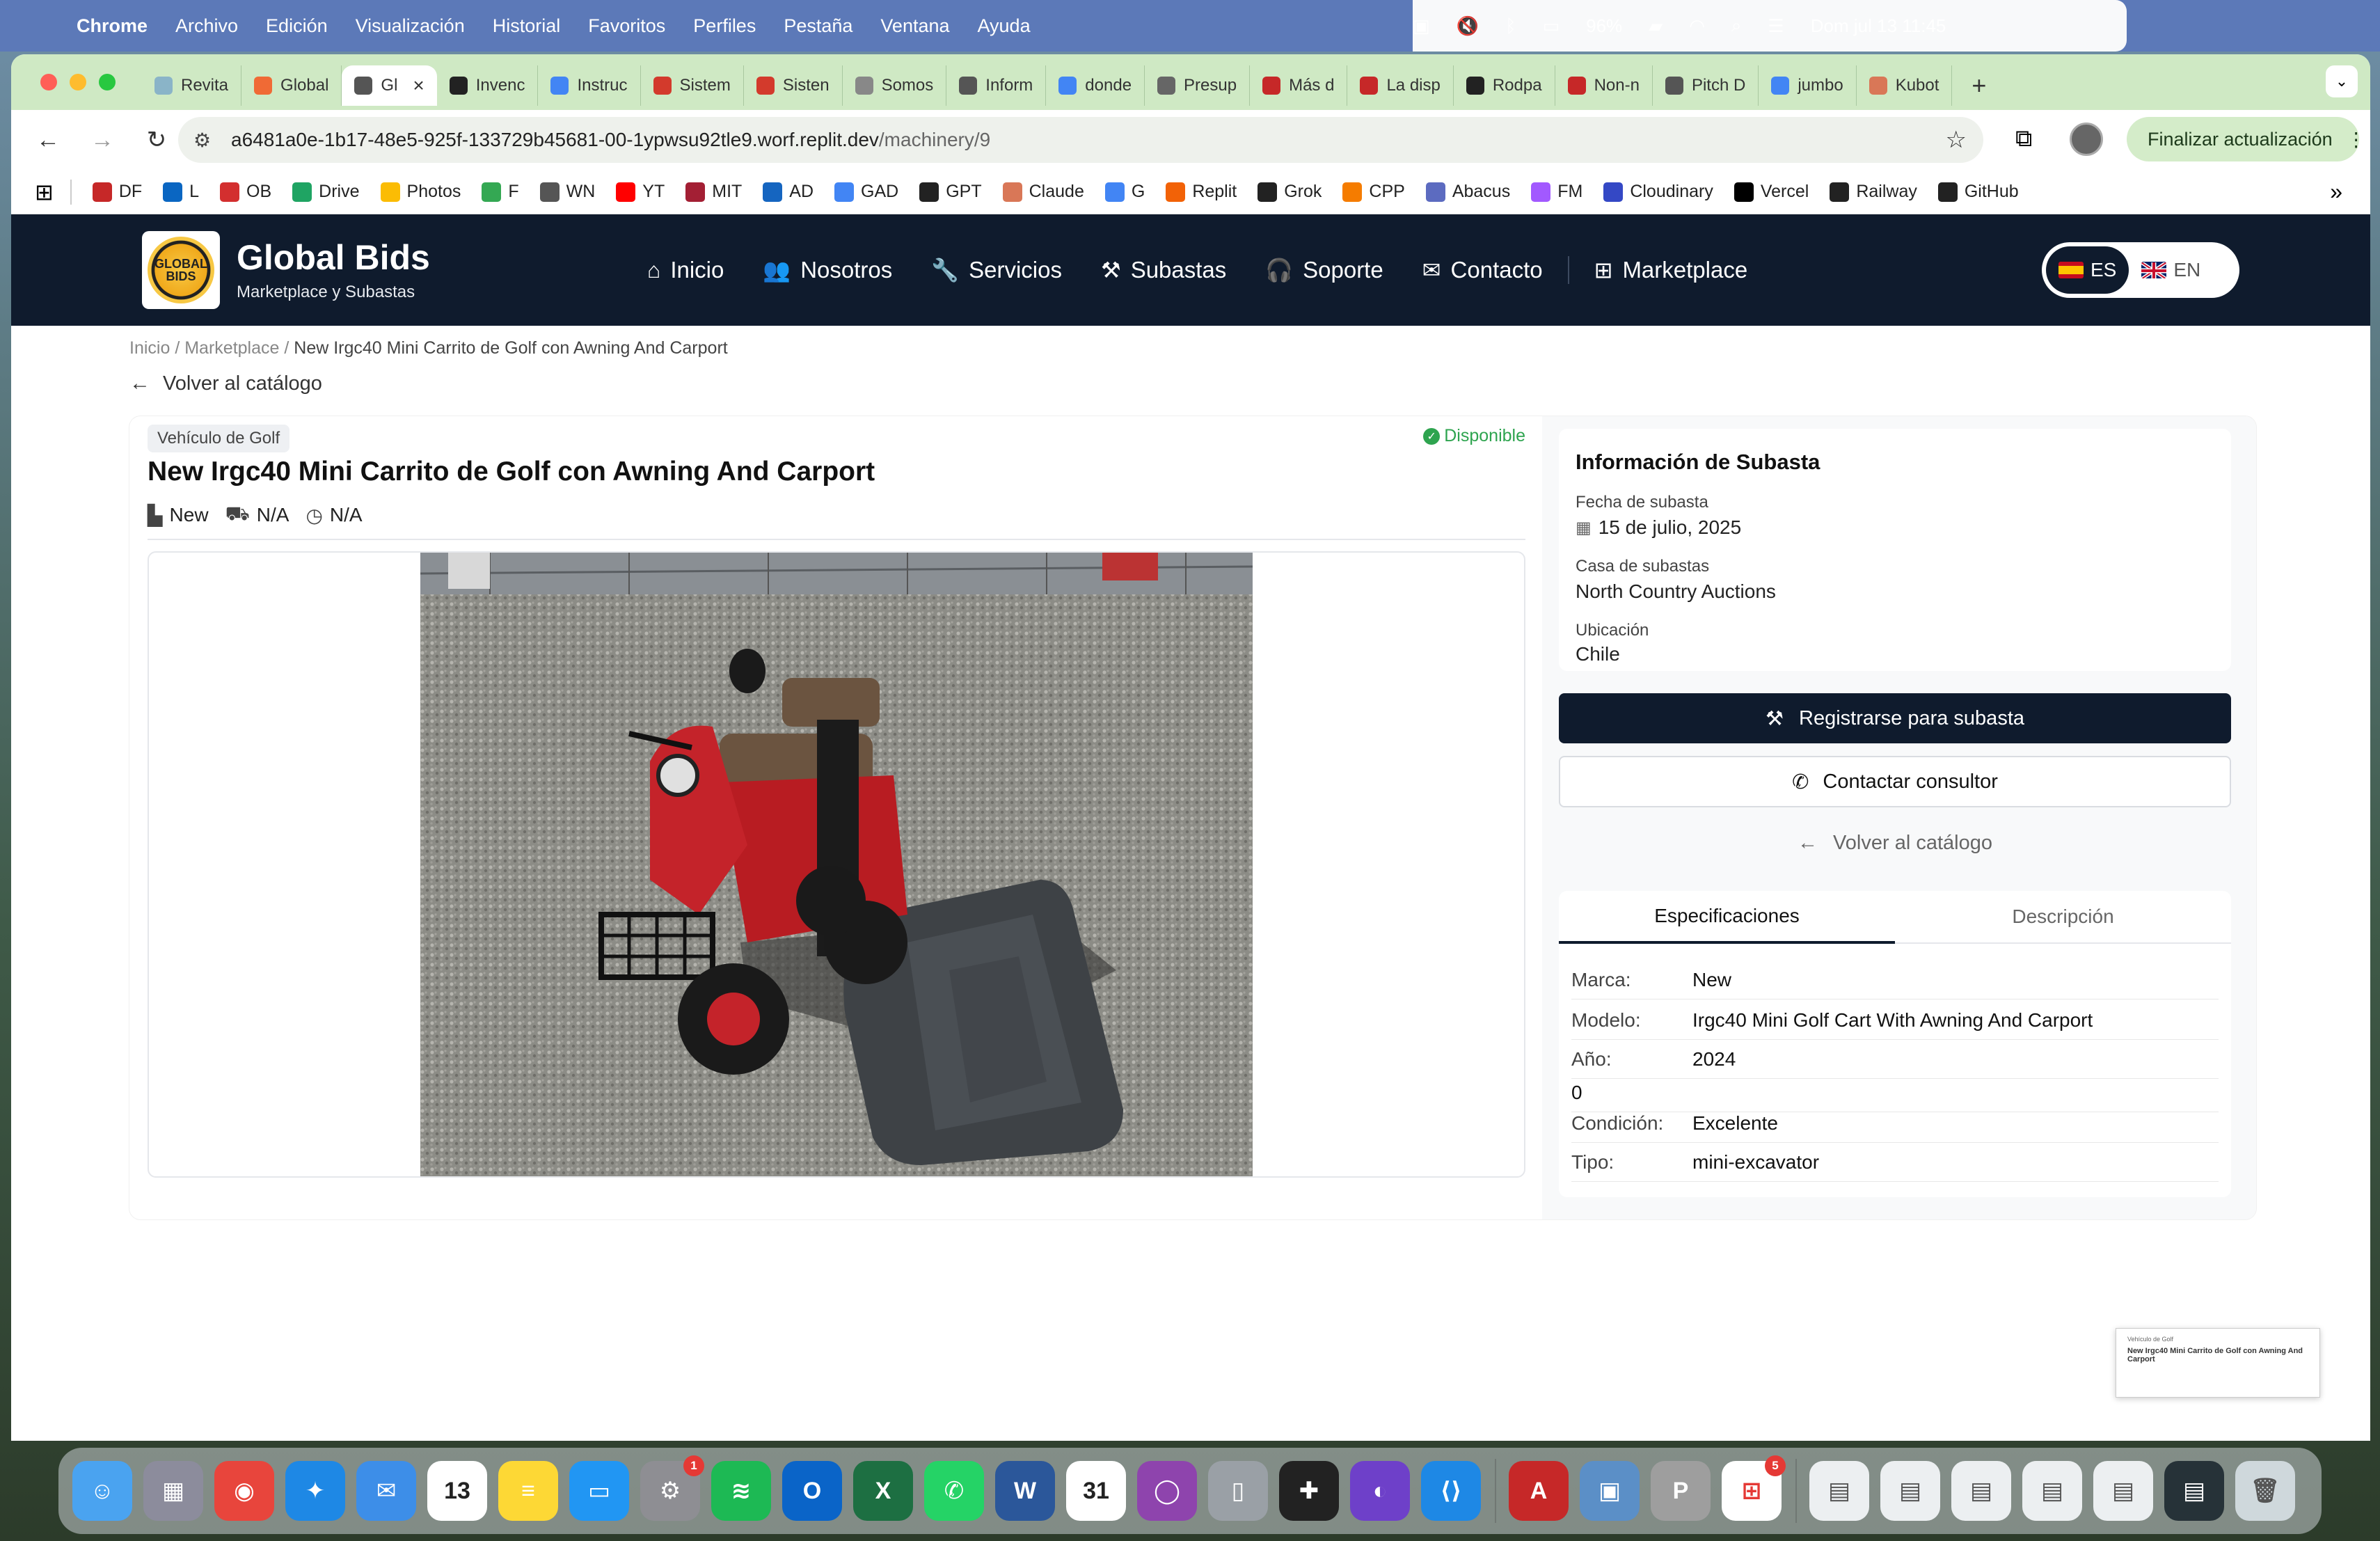  I want to click on lang-en-button: EN, so click(2171, 270).